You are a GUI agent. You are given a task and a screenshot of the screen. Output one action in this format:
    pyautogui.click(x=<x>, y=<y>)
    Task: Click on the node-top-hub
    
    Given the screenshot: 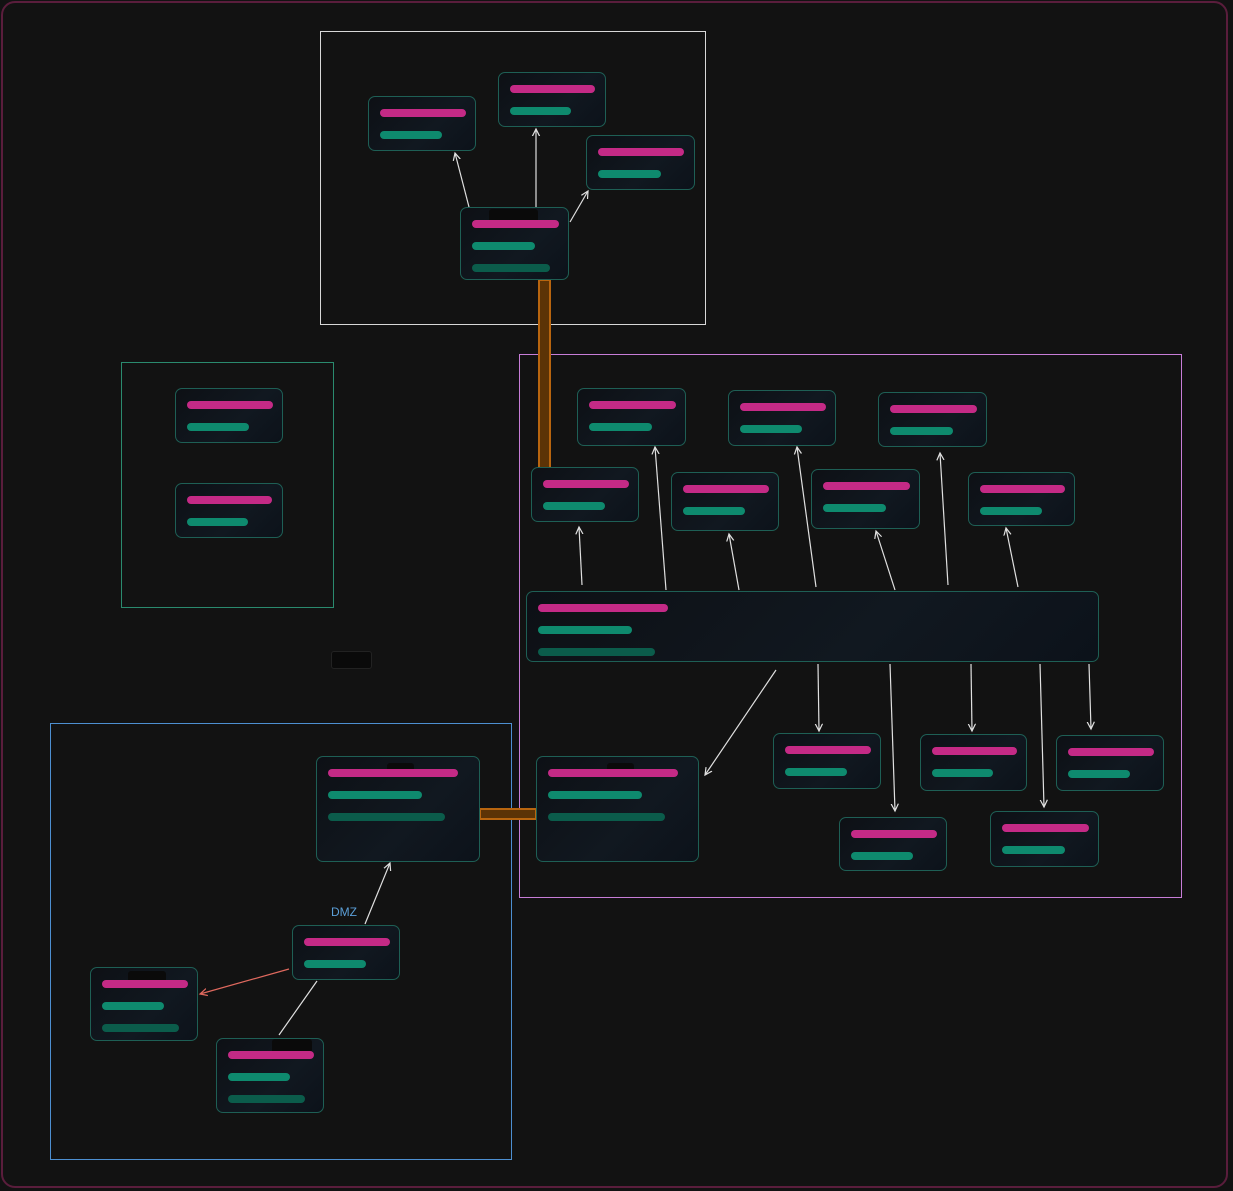 What is the action you would take?
    pyautogui.click(x=514, y=243)
    